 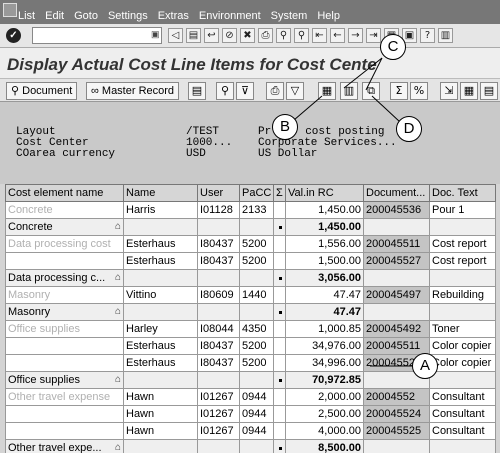 What do you see at coordinates (349, 91) in the screenshot?
I see `select-layout-icon: ▥` at bounding box center [349, 91].